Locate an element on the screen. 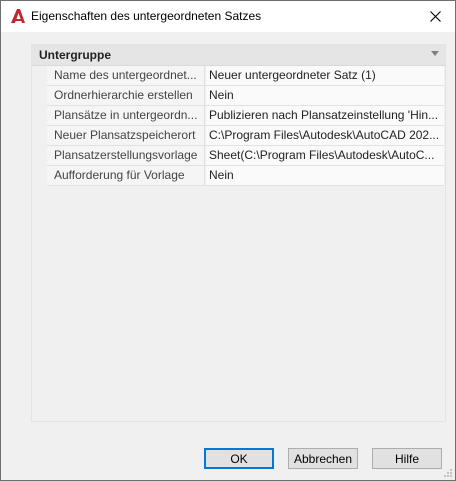  property-name: Aufforderung für Vorlage is located at coordinates (126, 175).